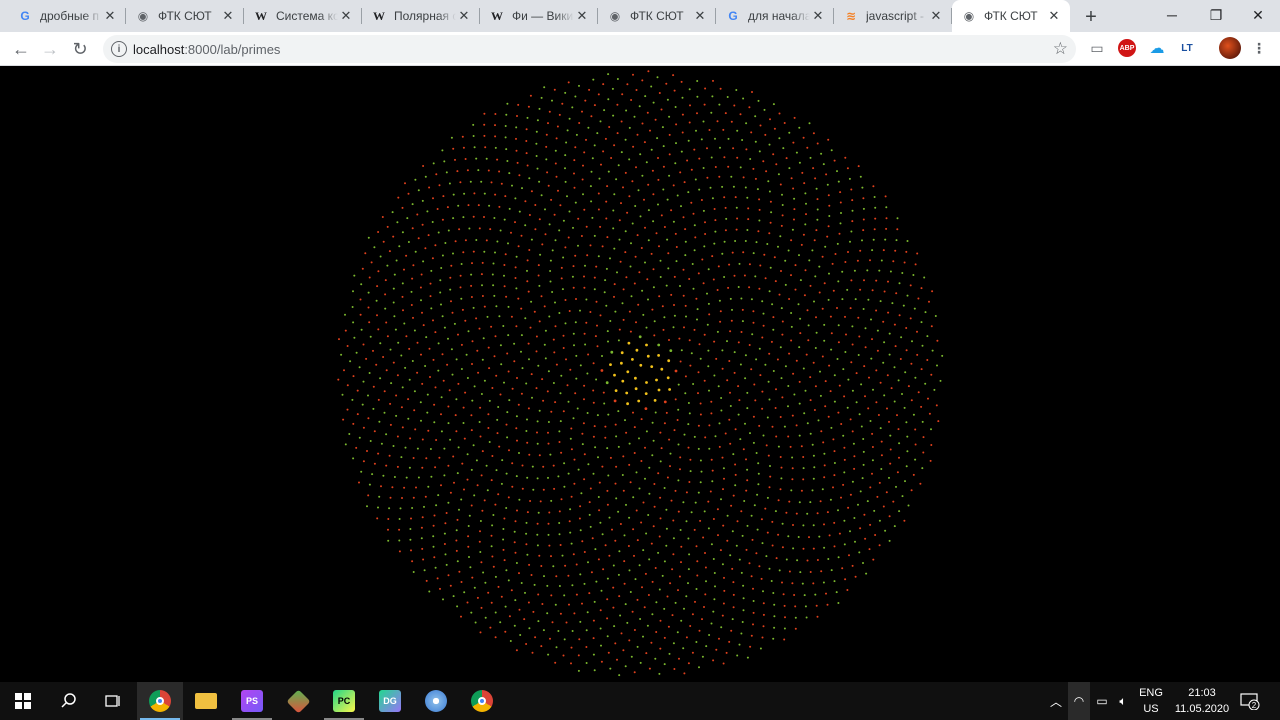 The image size is (1280, 720). Describe the element at coordinates (80, 49) in the screenshot. I see `reload-button: ↻` at that location.